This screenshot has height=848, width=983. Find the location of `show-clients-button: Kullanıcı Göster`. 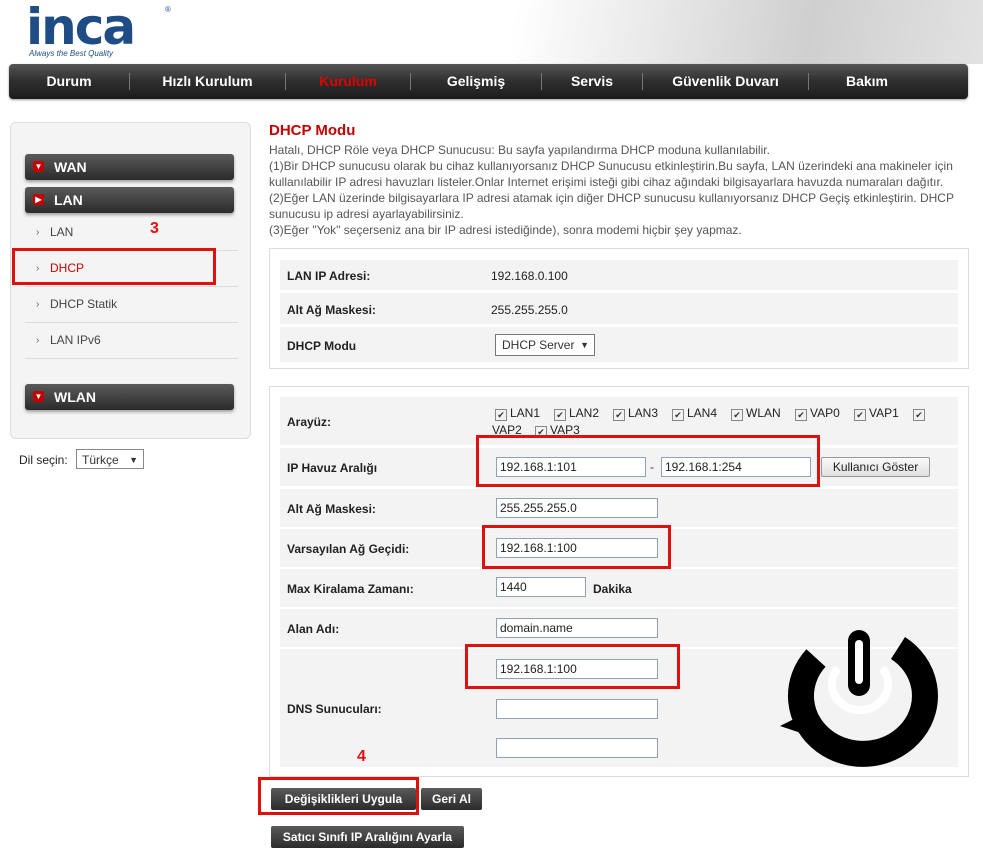

show-clients-button: Kullanıcı Göster is located at coordinates (875, 467).